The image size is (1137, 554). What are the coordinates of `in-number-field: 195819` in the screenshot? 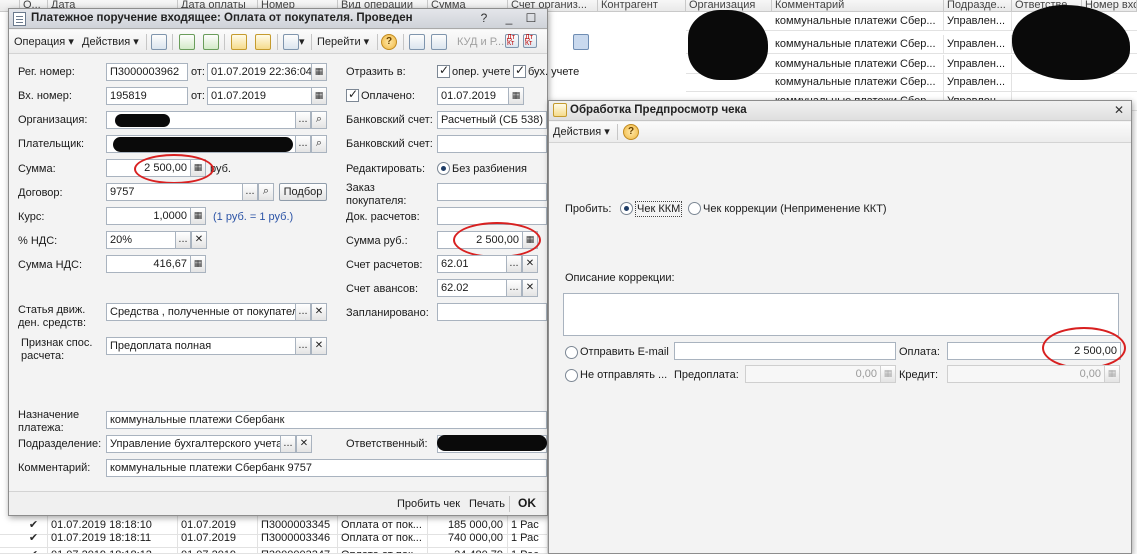 It's located at (147, 96).